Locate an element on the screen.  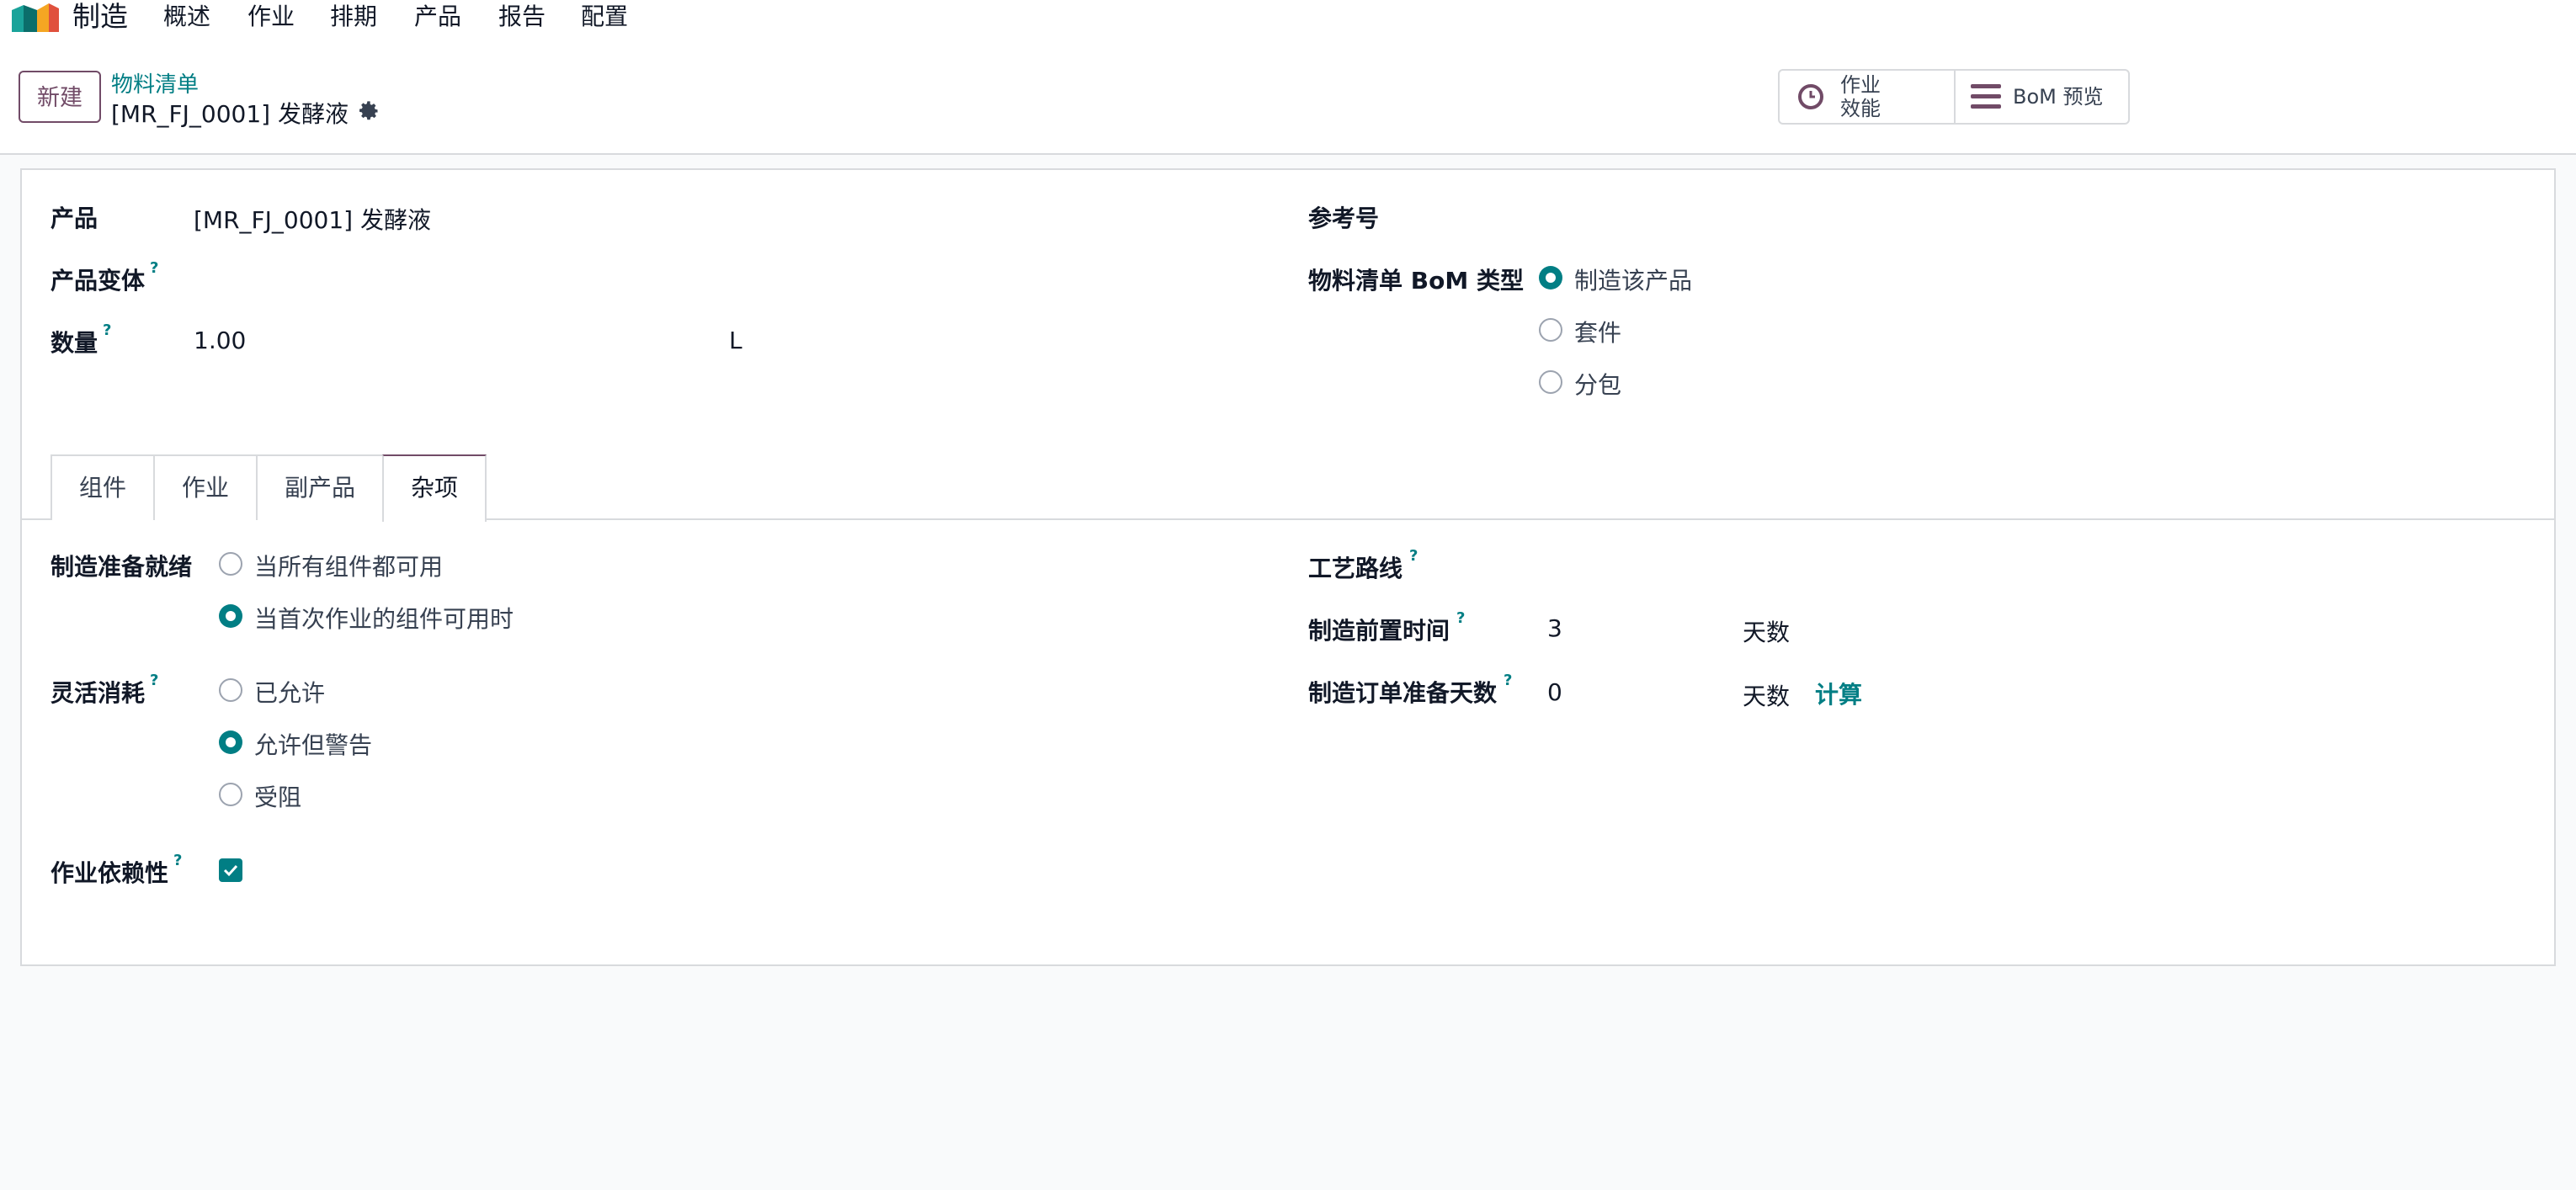
lead-time-field: 3 is located at coordinates (1555, 628).